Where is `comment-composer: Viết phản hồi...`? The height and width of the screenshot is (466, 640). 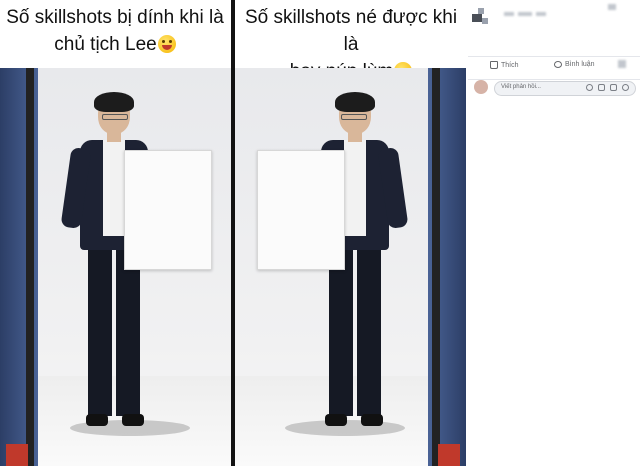
comment-composer: Viết phản hồi... is located at coordinates (556, 88).